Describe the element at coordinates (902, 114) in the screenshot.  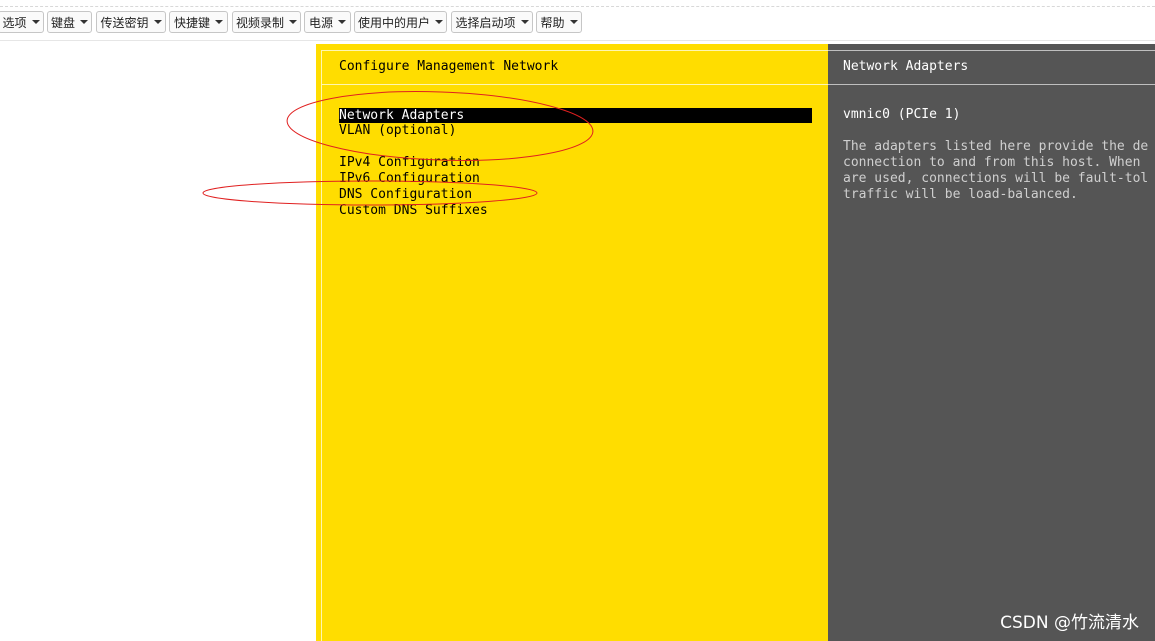
I see `adapter-name: vmnic0 (PCIe 1)` at that location.